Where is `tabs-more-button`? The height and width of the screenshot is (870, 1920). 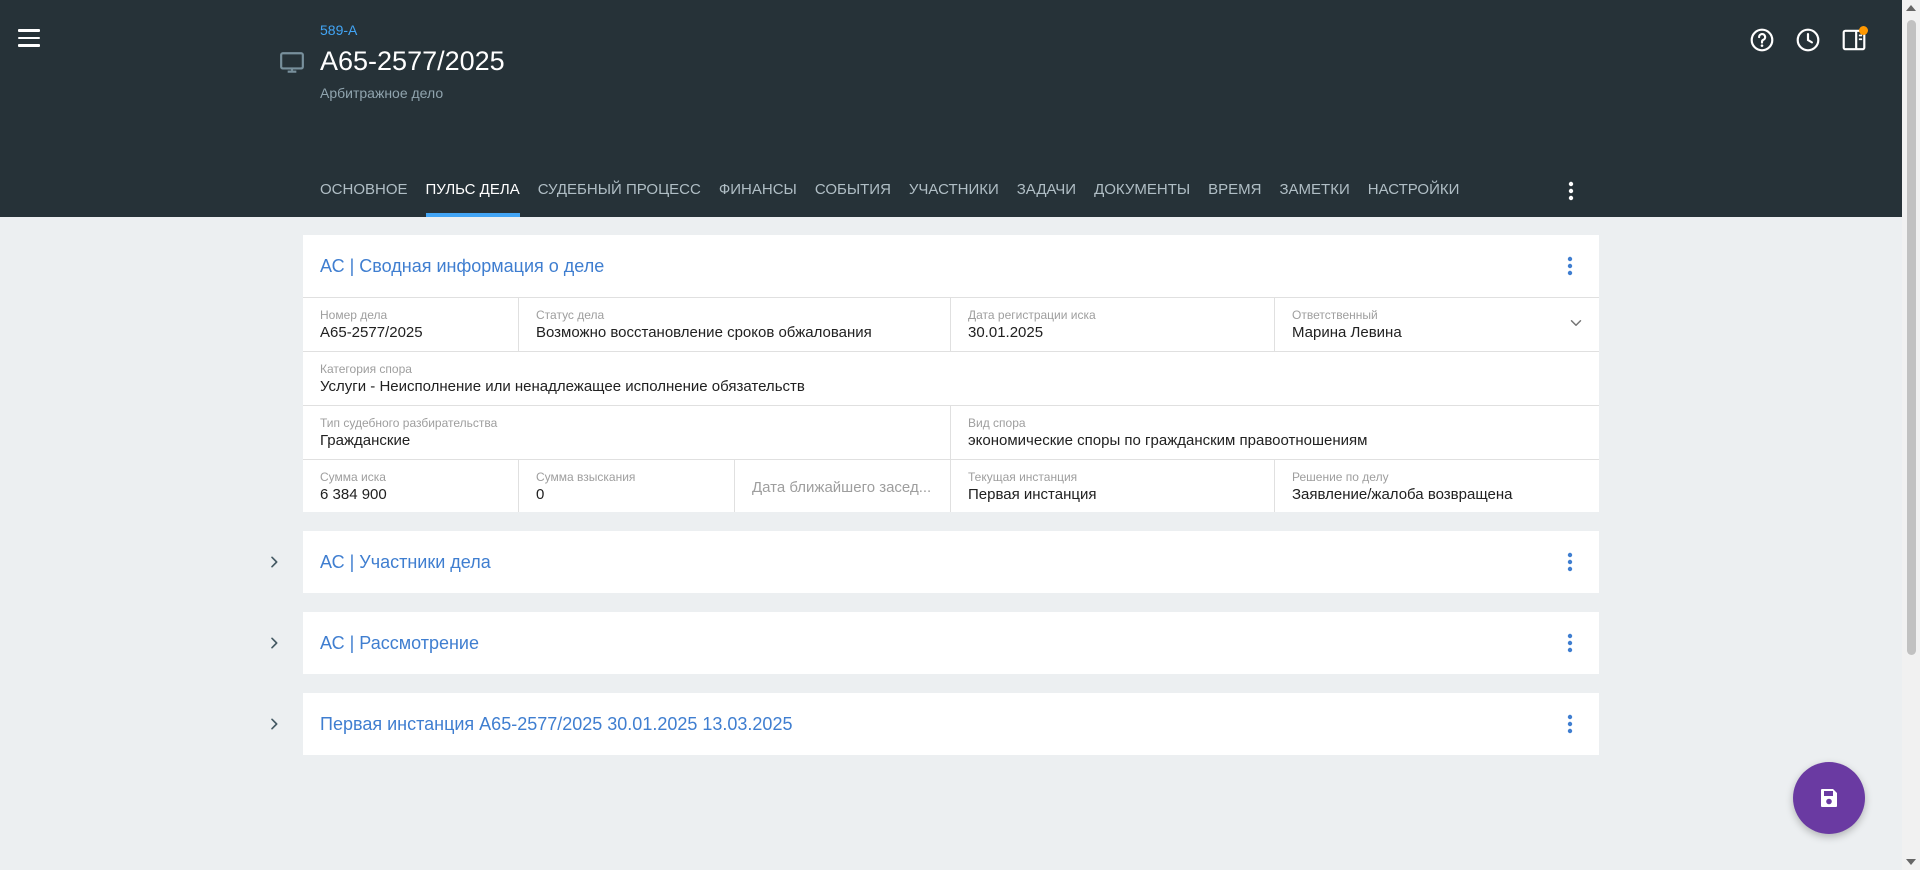 tabs-more-button is located at coordinates (1571, 191).